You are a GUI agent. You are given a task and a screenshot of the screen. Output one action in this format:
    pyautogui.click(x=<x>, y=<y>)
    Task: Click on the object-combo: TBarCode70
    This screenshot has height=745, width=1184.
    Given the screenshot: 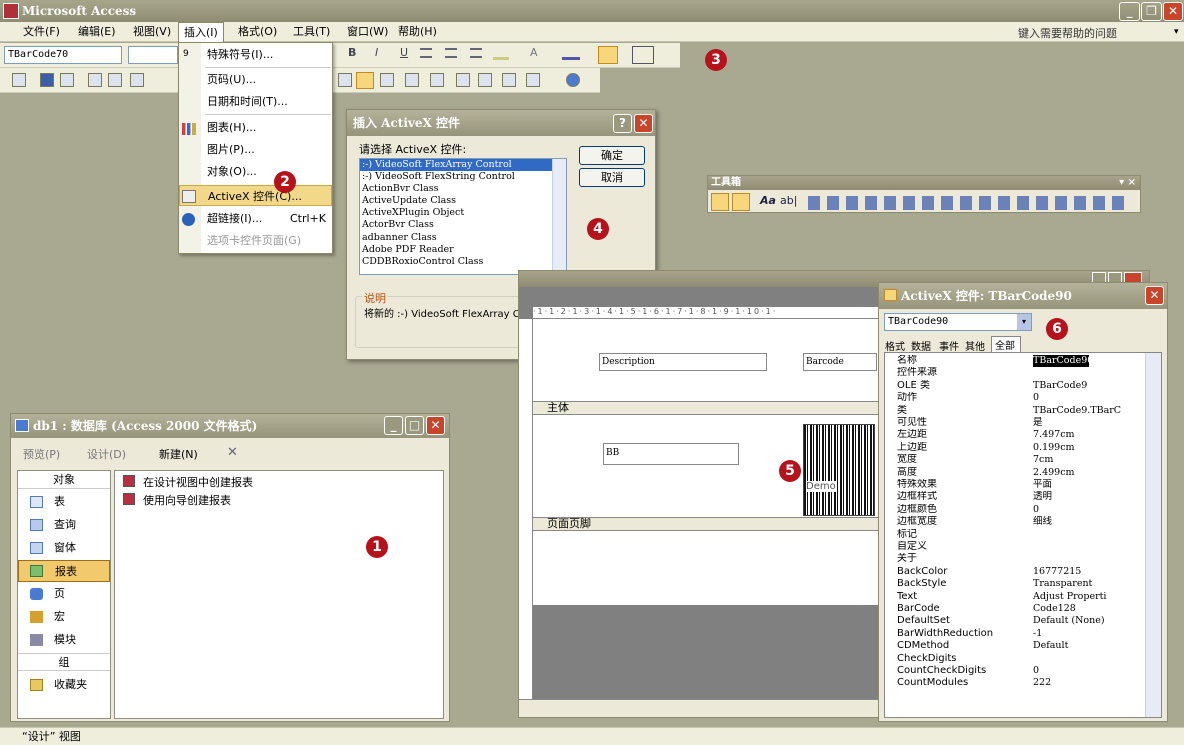 What is the action you would take?
    pyautogui.click(x=63, y=55)
    